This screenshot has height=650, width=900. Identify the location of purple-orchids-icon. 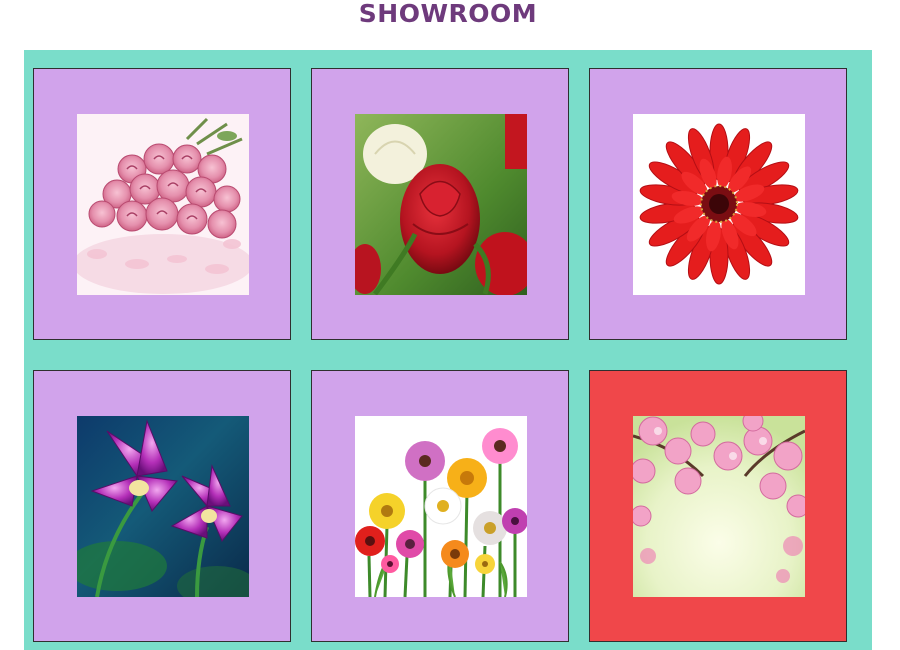
(163, 506).